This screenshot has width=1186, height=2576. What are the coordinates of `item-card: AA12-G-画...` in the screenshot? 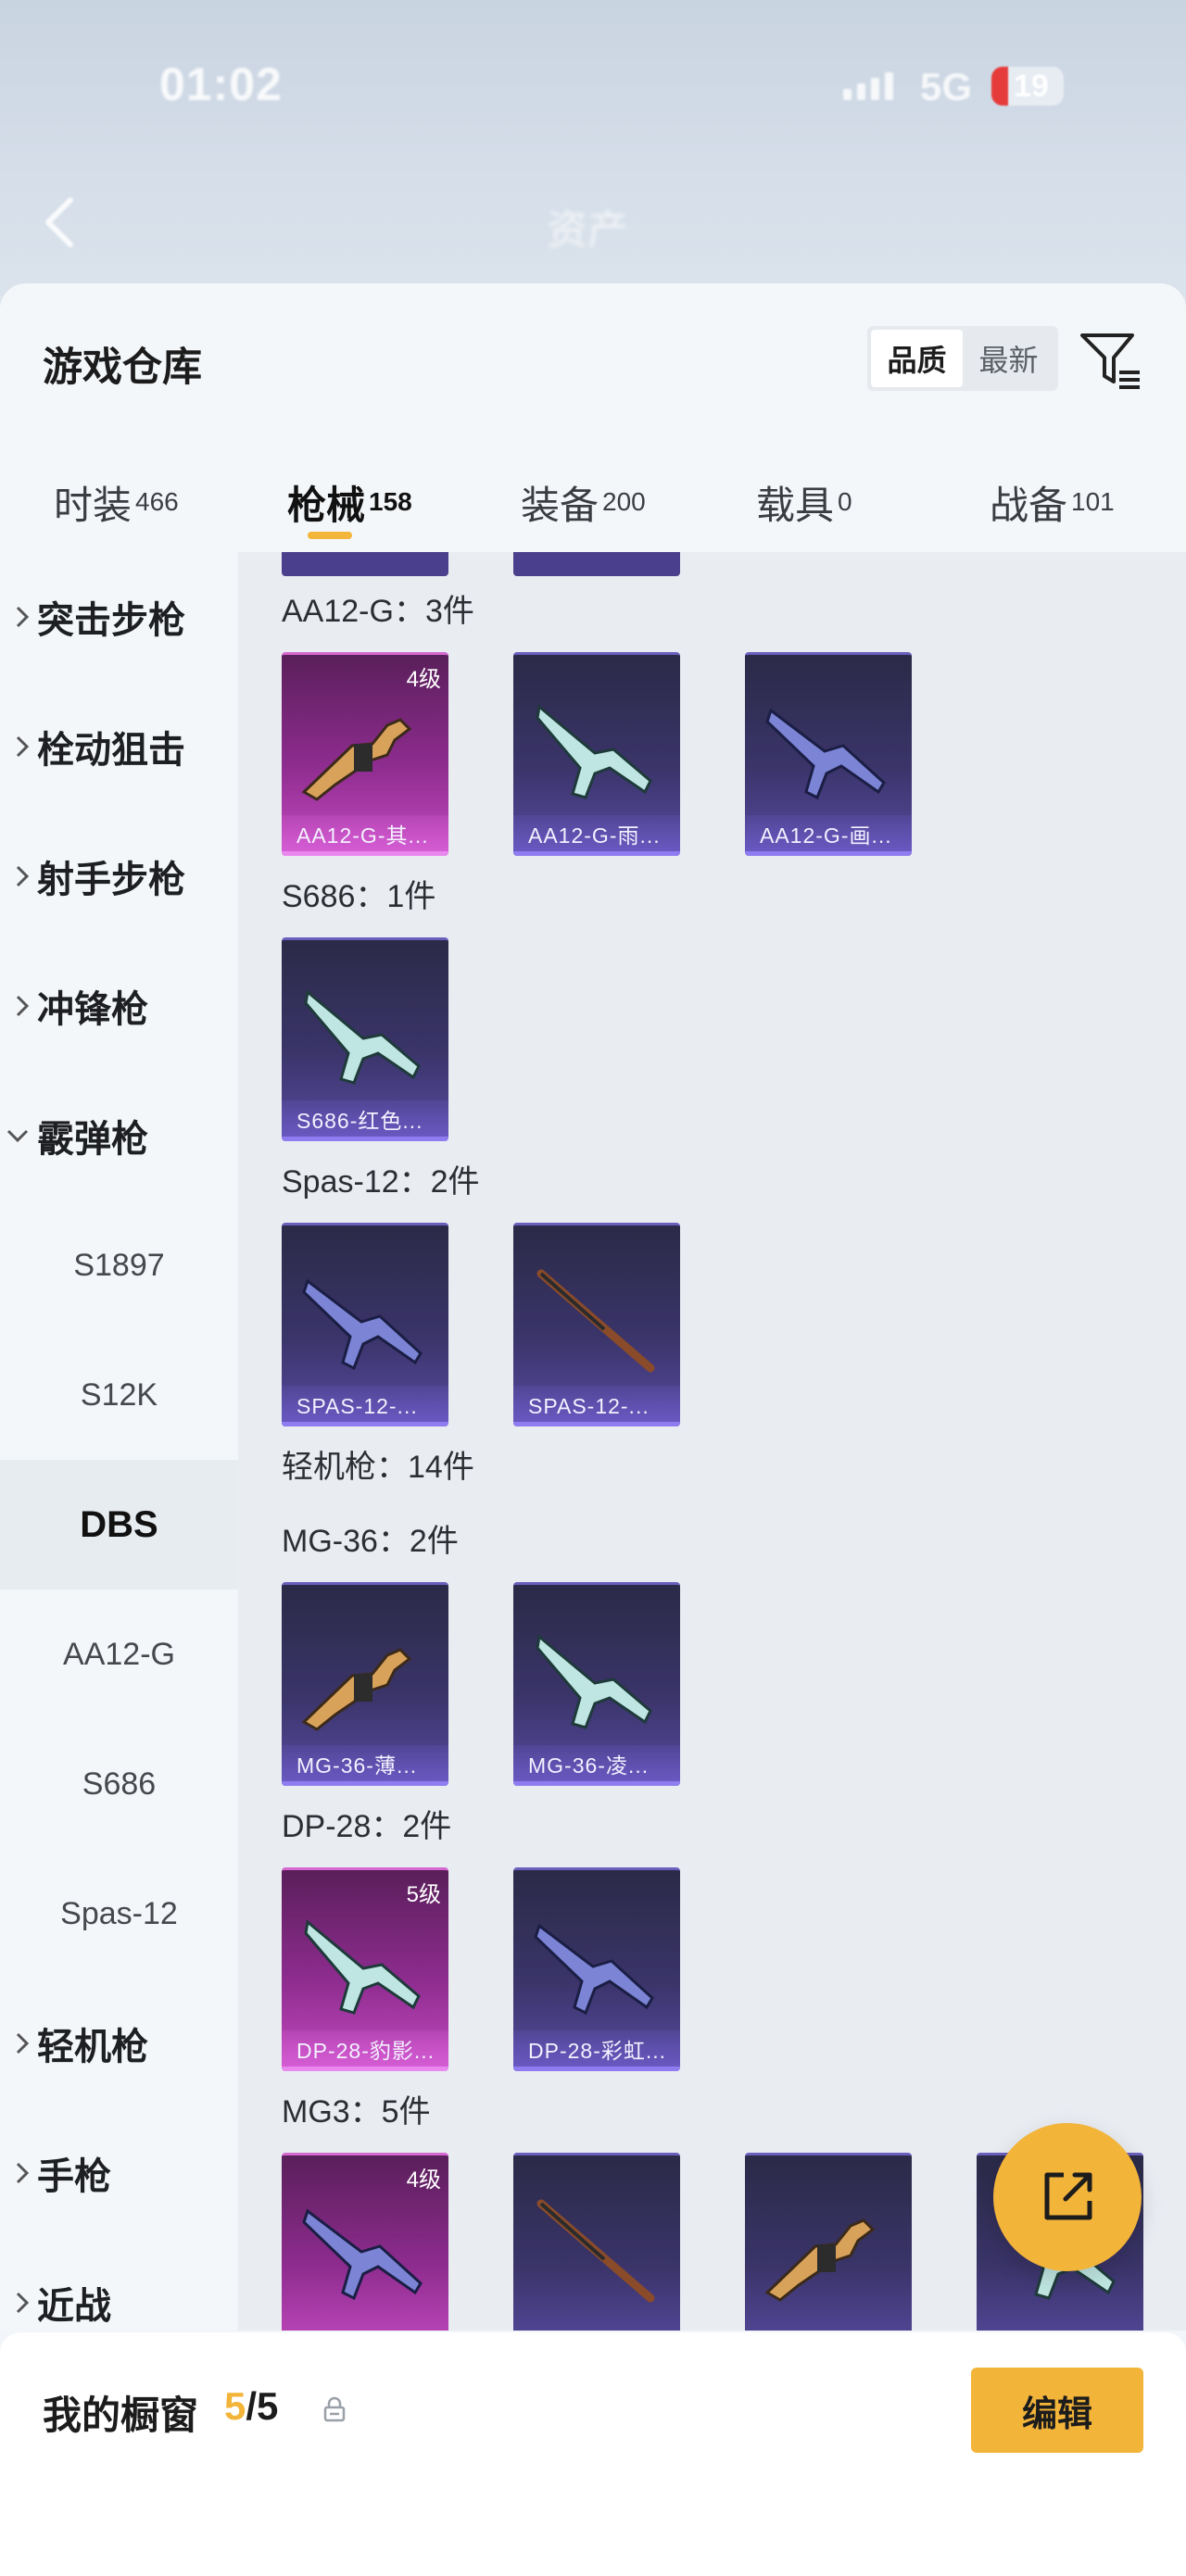 It's located at (828, 754).